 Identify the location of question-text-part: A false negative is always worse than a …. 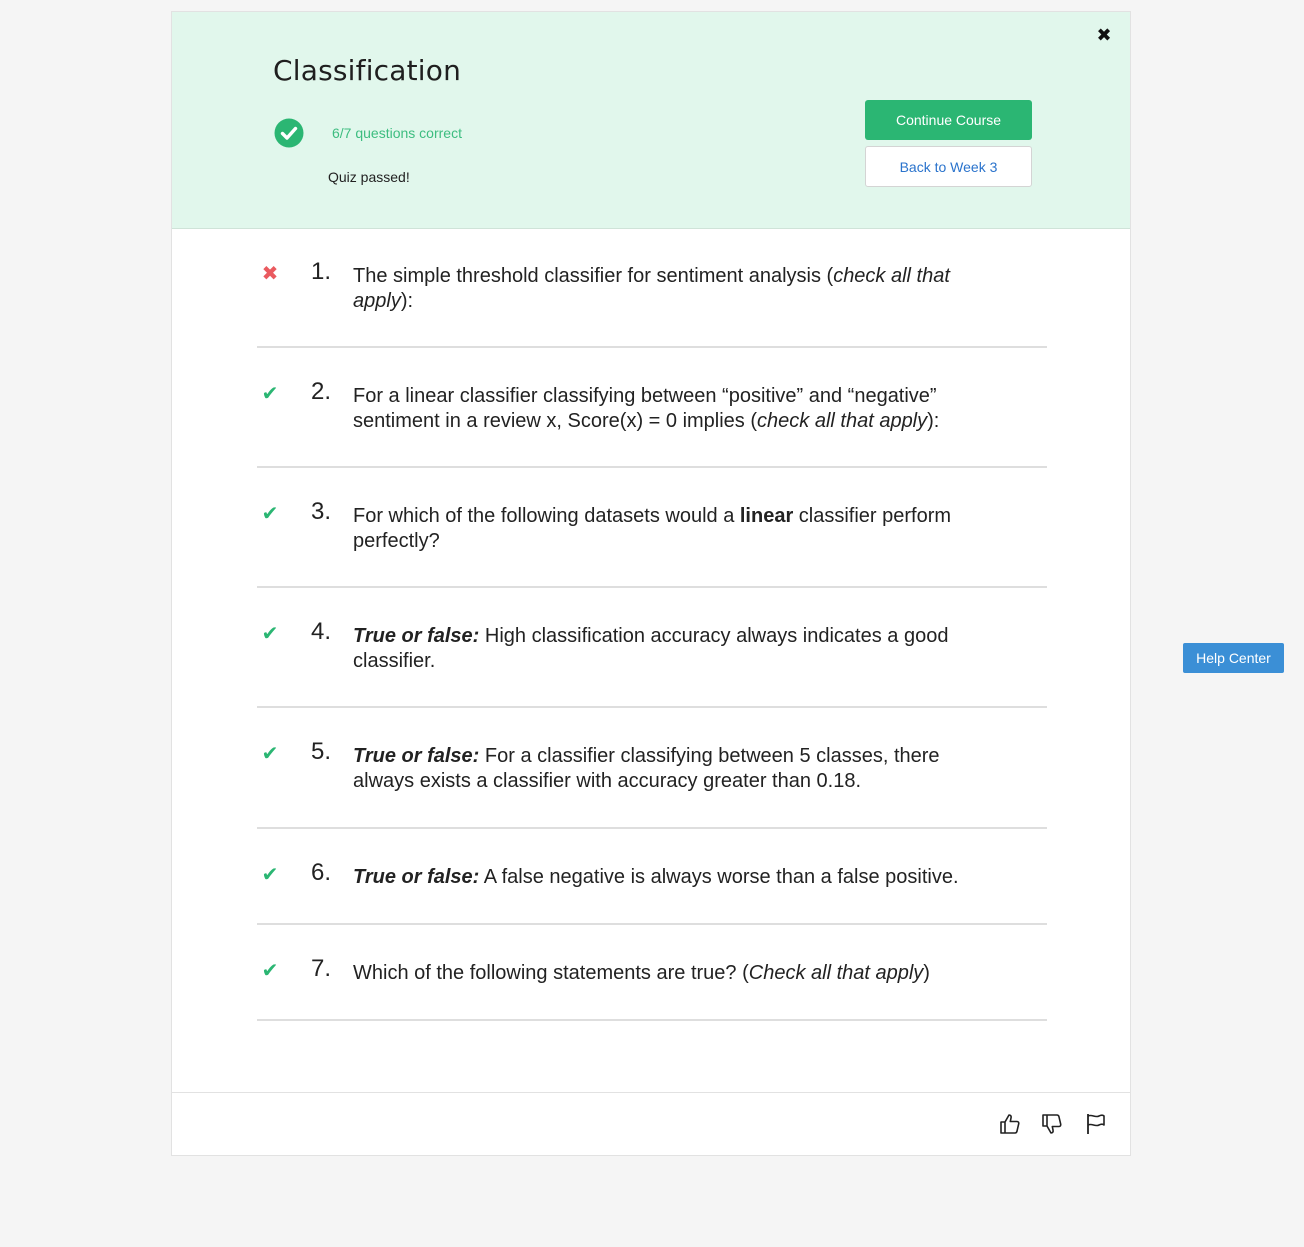
(719, 877).